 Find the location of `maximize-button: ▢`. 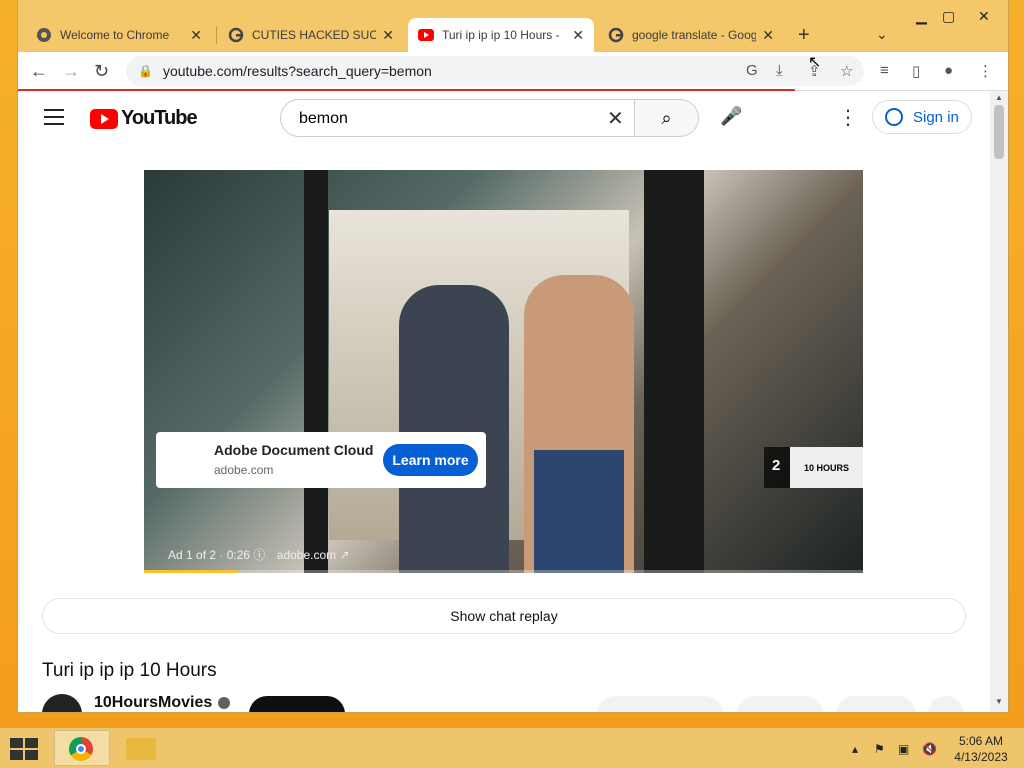

maximize-button: ▢ is located at coordinates (948, 16).